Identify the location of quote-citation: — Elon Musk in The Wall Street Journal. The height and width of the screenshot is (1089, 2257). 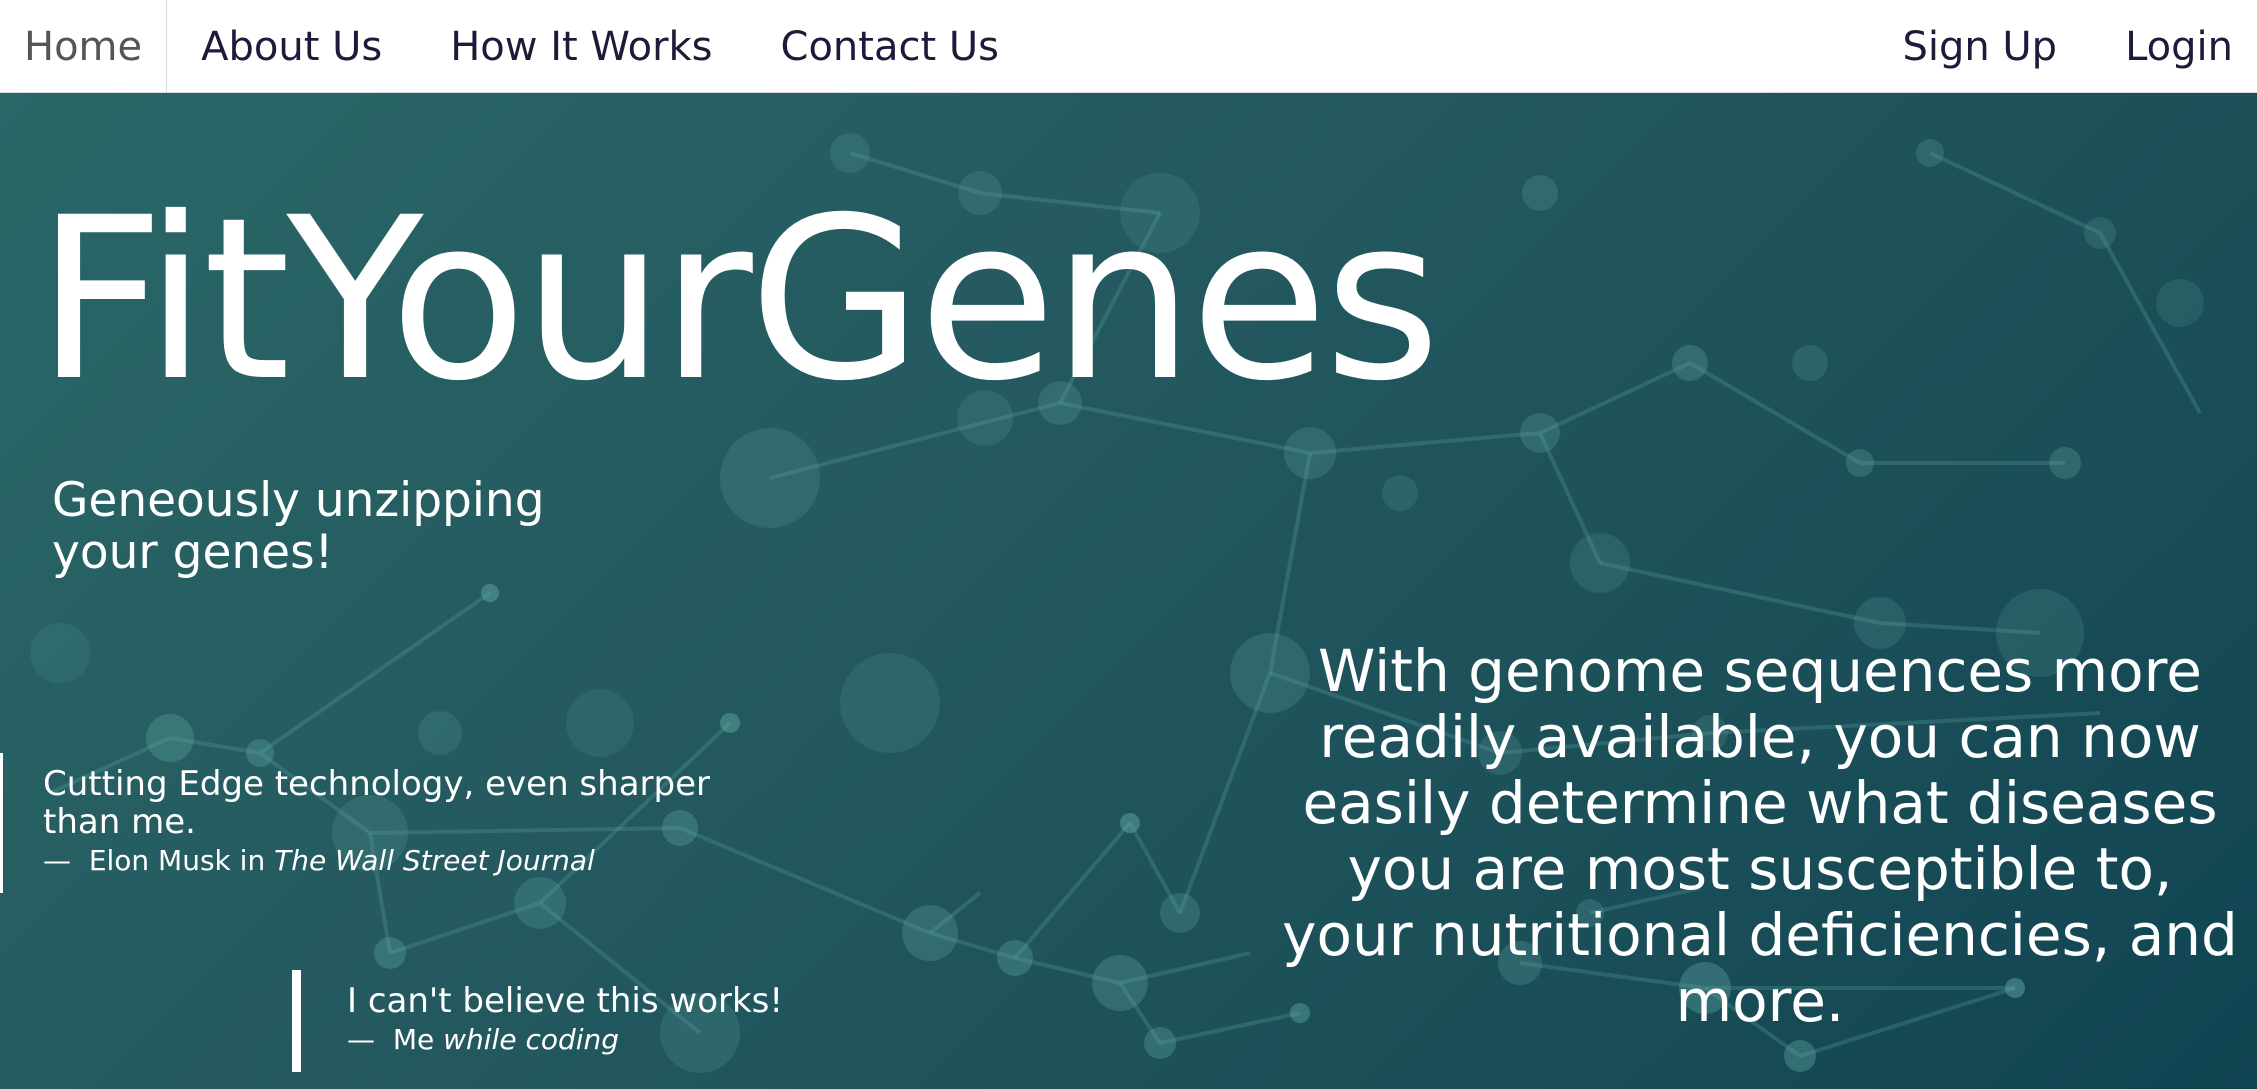
(401, 861).